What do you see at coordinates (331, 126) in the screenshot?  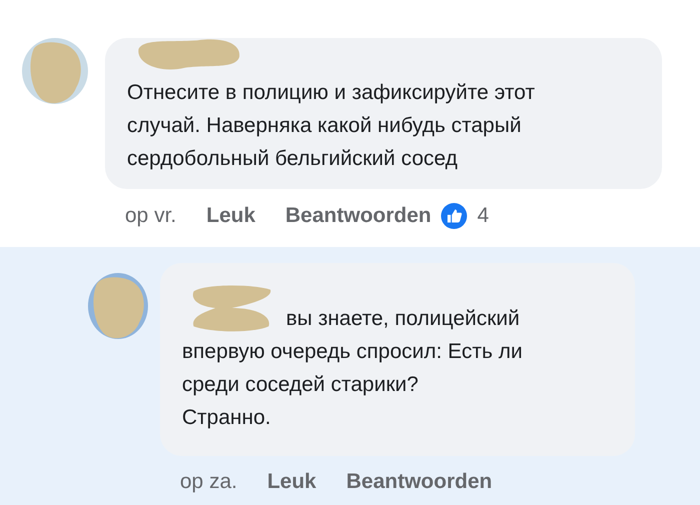 I see `comment-text: Отнесите в полицию и зафиксируйте этот случай. Наверняка какой нибудь старый сердобольный бельгийский сосед` at bounding box center [331, 126].